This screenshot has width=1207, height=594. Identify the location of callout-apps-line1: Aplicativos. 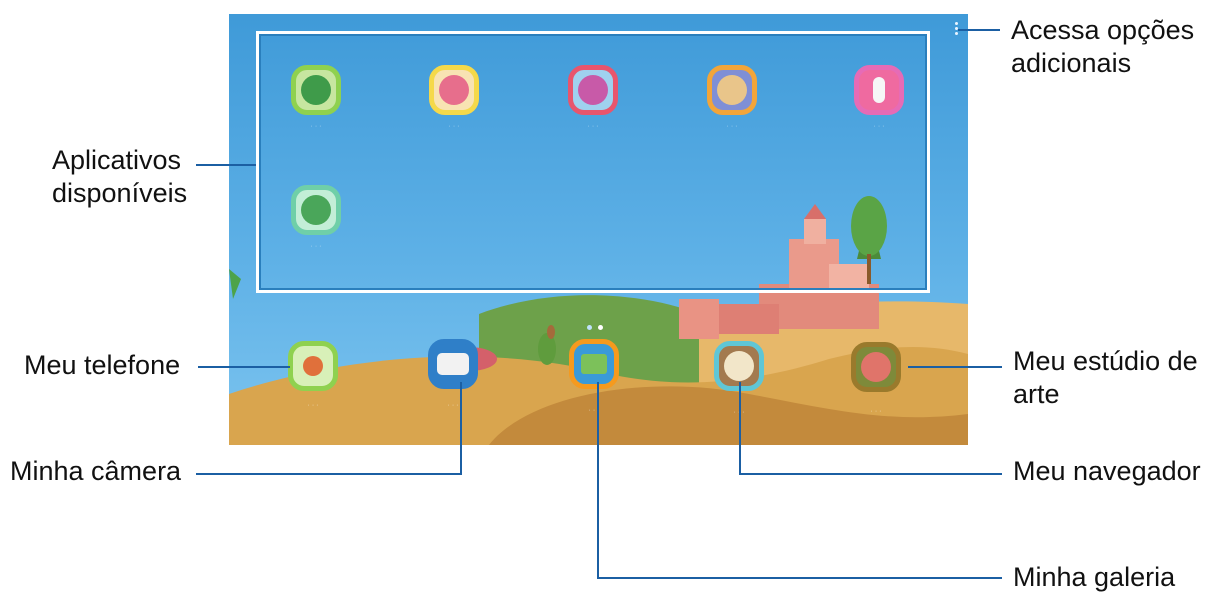
(117, 160).